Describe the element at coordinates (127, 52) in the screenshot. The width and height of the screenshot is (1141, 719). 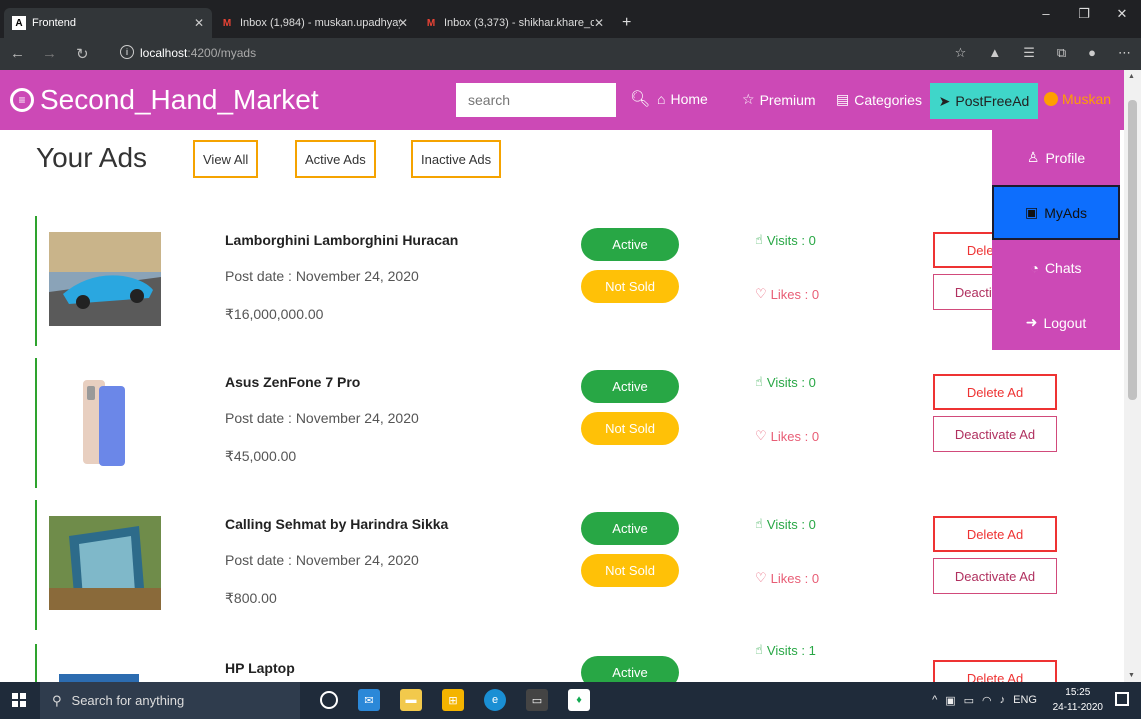
I see `info-icon: i` at that location.